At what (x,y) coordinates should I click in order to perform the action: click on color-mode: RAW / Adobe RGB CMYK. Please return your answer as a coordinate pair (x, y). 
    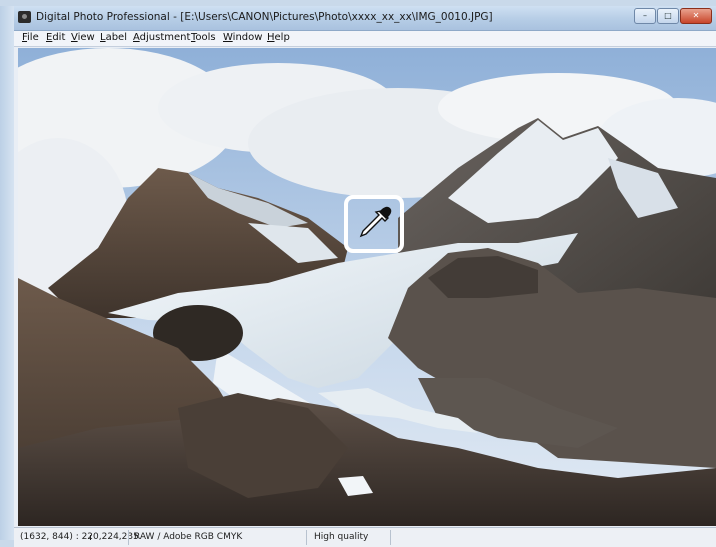
    Looking at the image, I should click on (188, 537).